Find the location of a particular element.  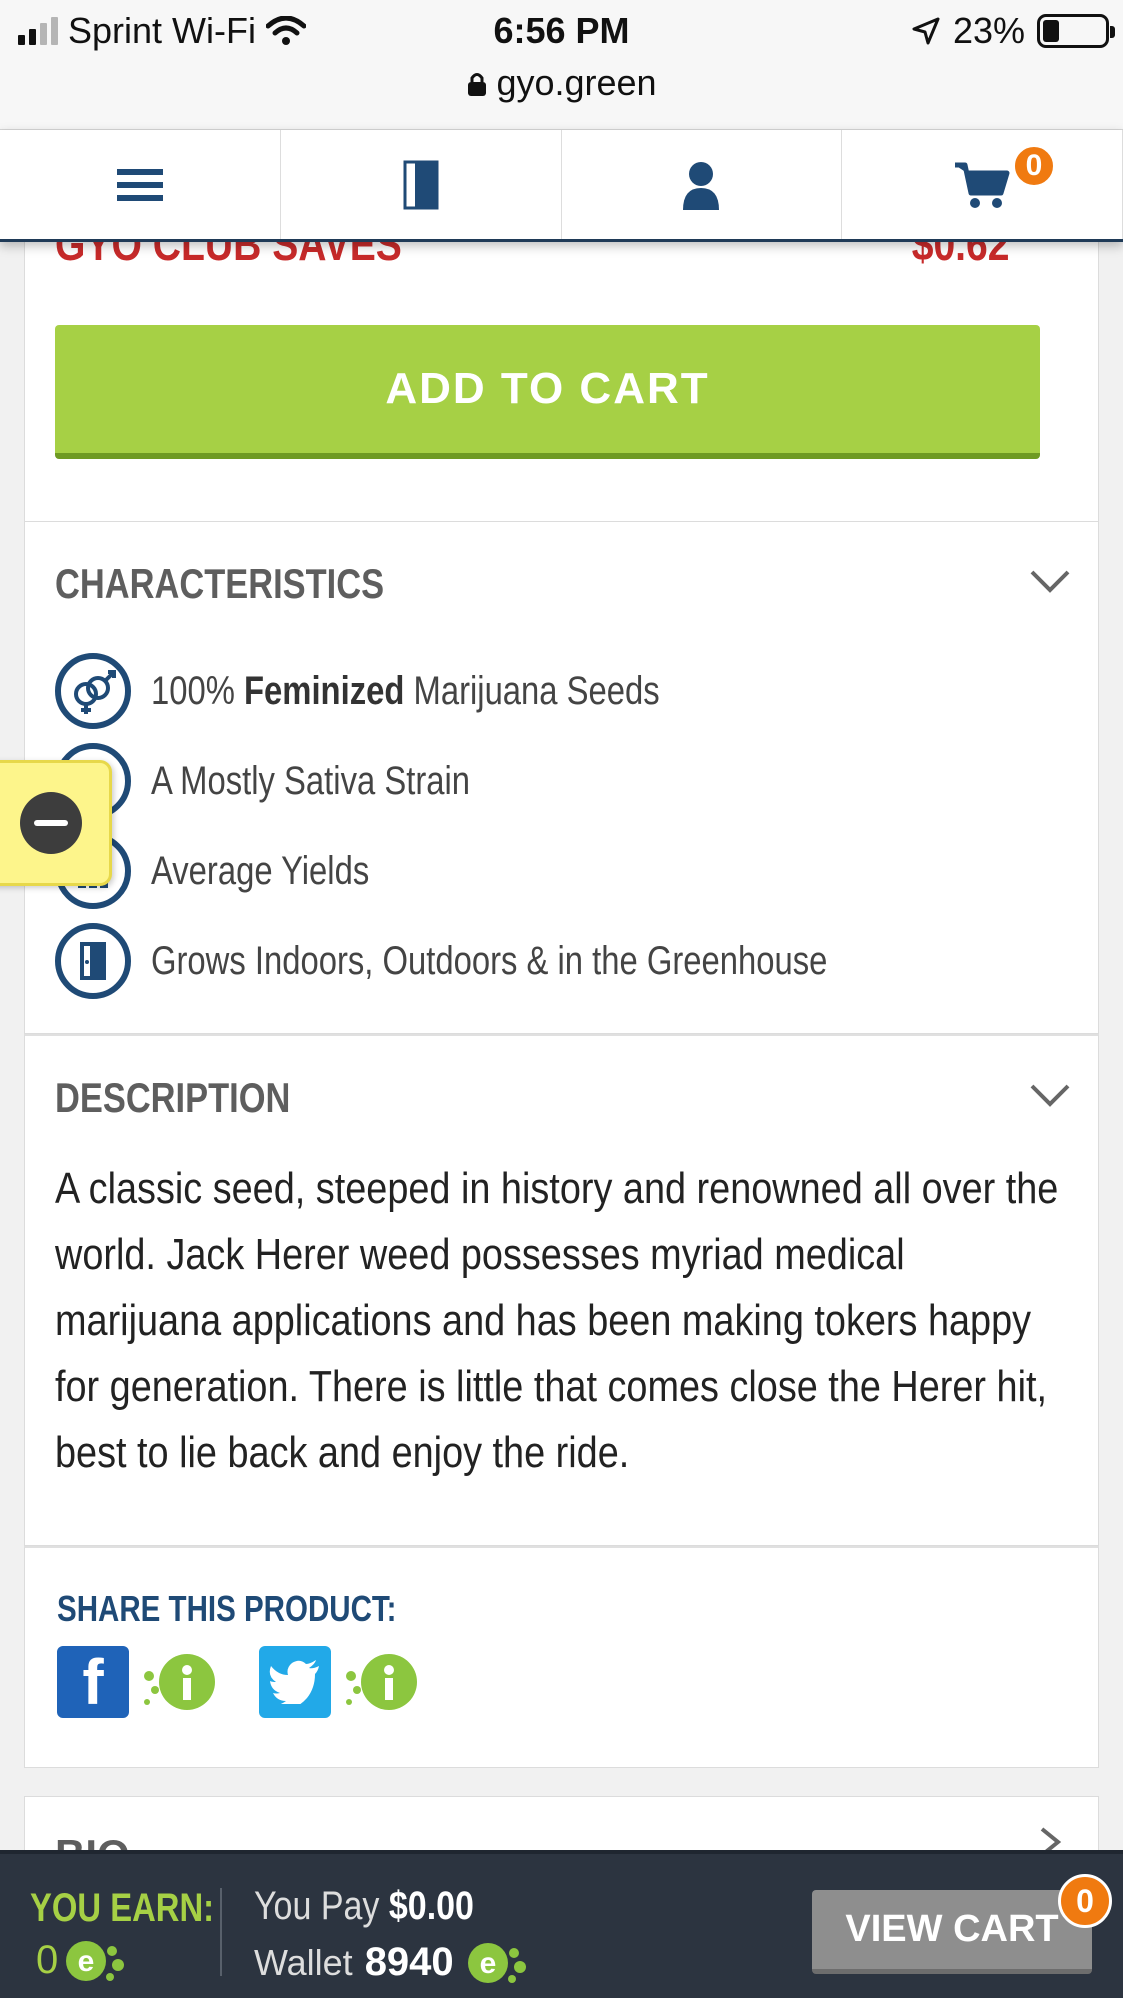

gender-icon is located at coordinates (93, 691).